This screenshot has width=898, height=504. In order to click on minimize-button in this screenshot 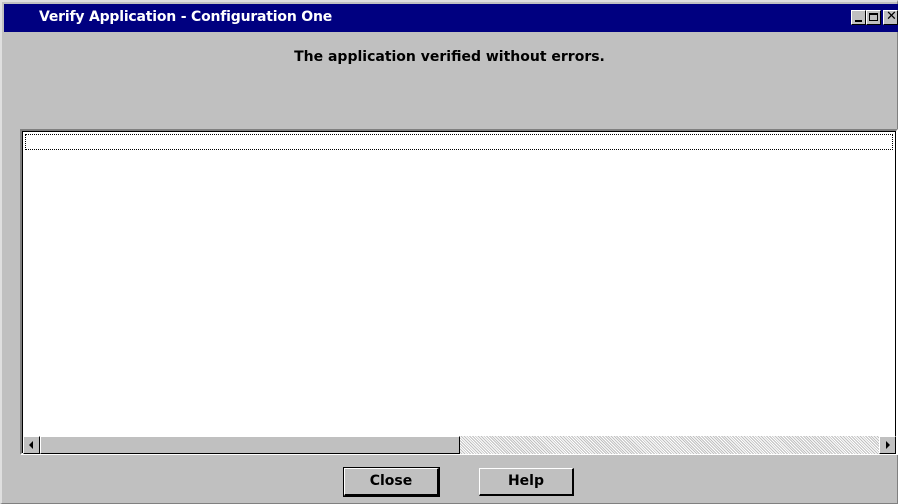, I will do `click(858, 17)`.